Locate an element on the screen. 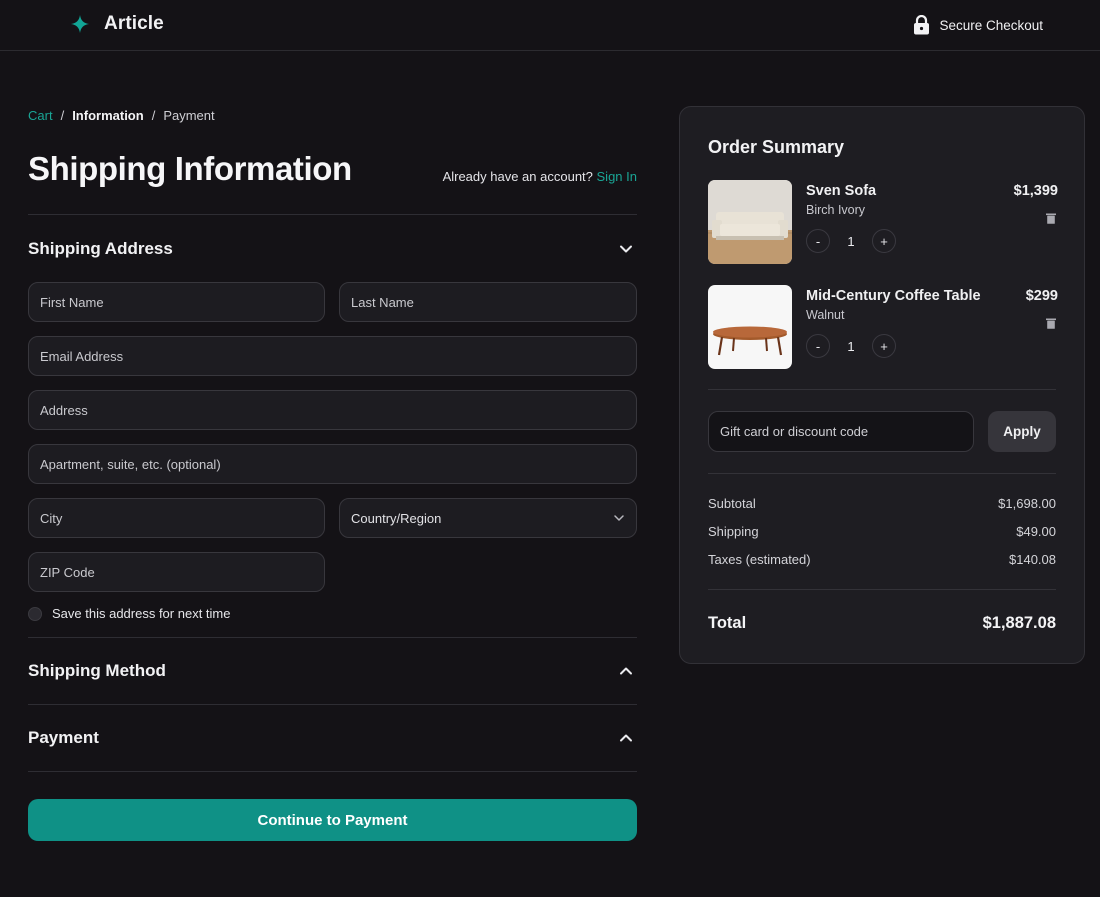 Image resolution: width=1100 pixels, height=897 pixels. sofa-image is located at coordinates (750, 222).